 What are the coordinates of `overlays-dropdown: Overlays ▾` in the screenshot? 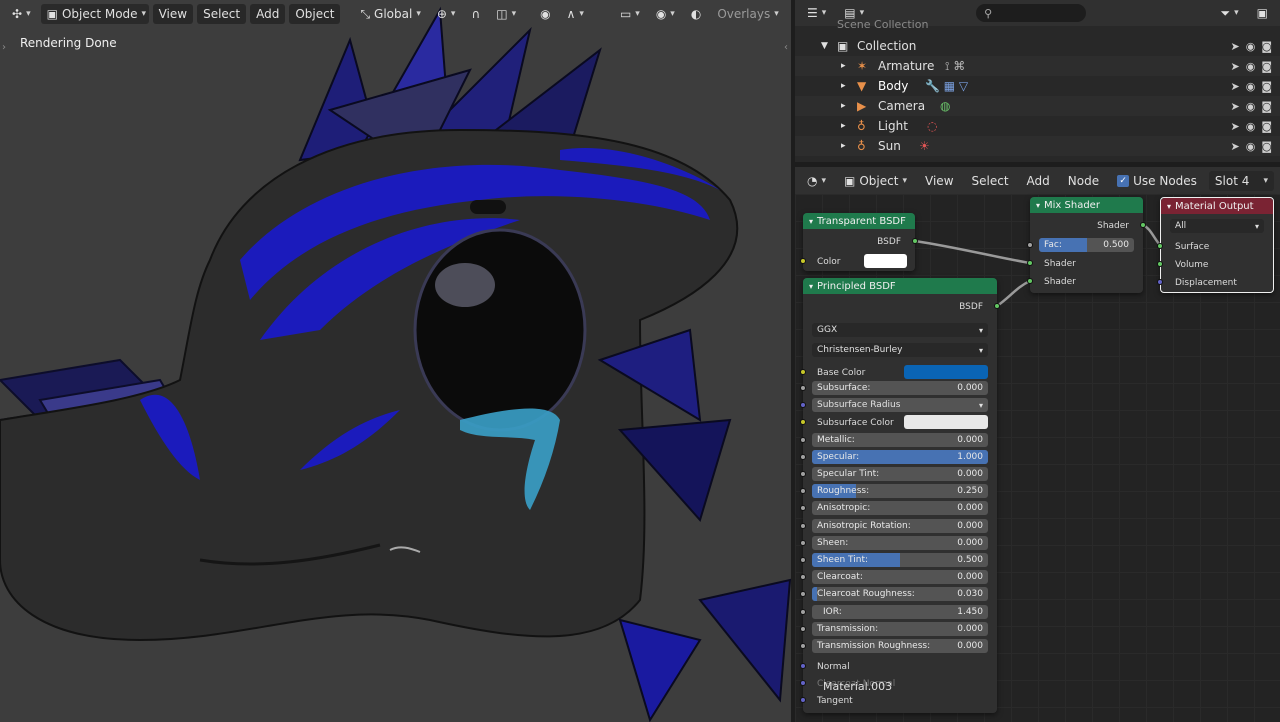 It's located at (747, 14).